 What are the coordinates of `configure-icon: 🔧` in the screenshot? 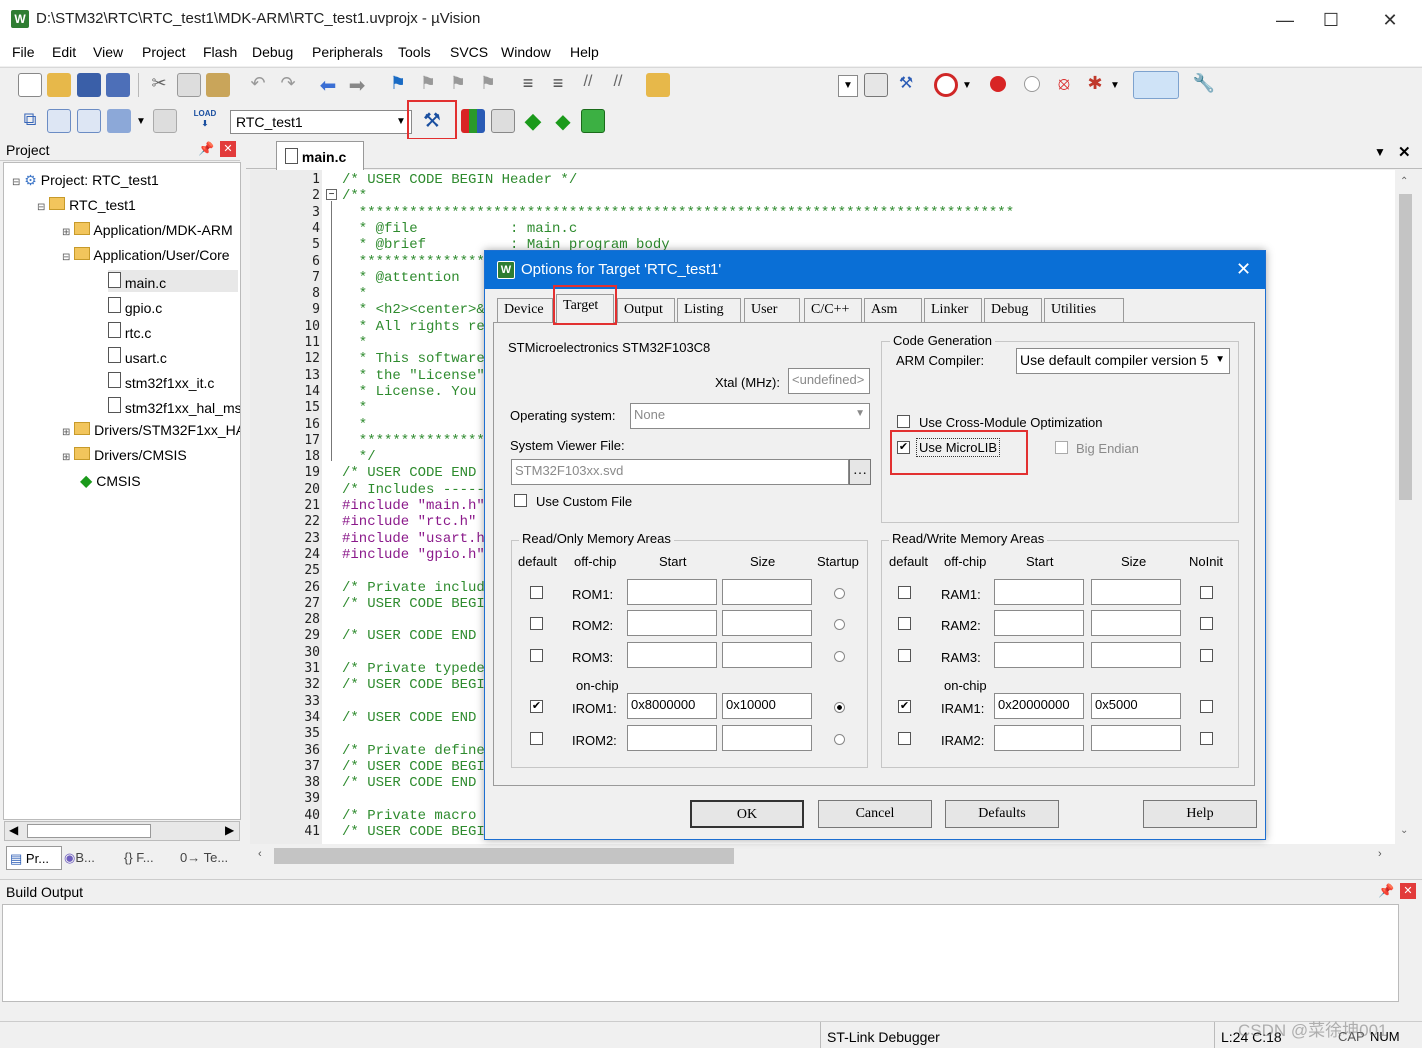 It's located at (1204, 85).